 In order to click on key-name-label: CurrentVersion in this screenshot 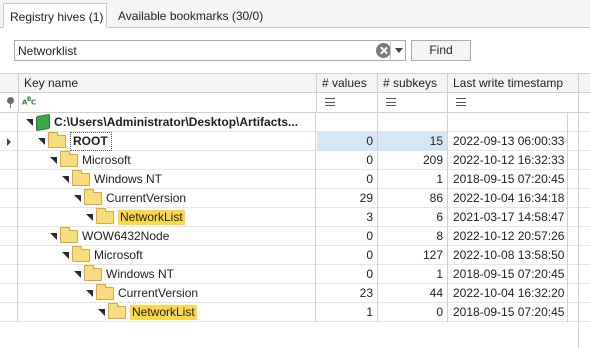, I will do `click(158, 293)`.